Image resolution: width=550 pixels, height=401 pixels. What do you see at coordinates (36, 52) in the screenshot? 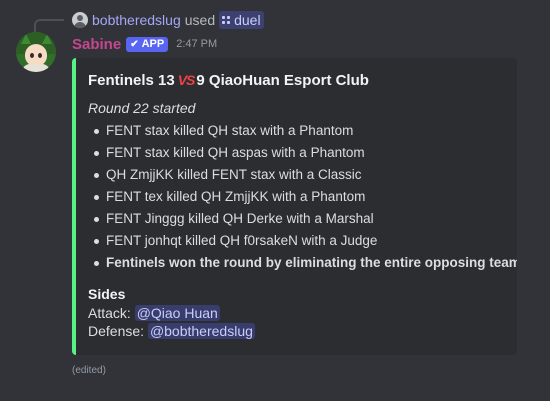
I see `author-avatar` at bounding box center [36, 52].